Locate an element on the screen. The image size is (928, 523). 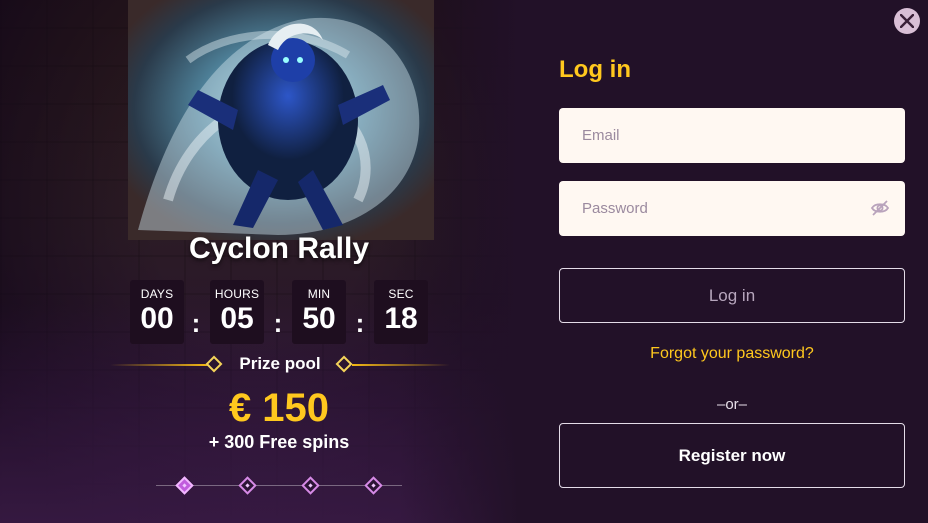
prize-pool-heading: Prize pool is located at coordinates (280, 365).